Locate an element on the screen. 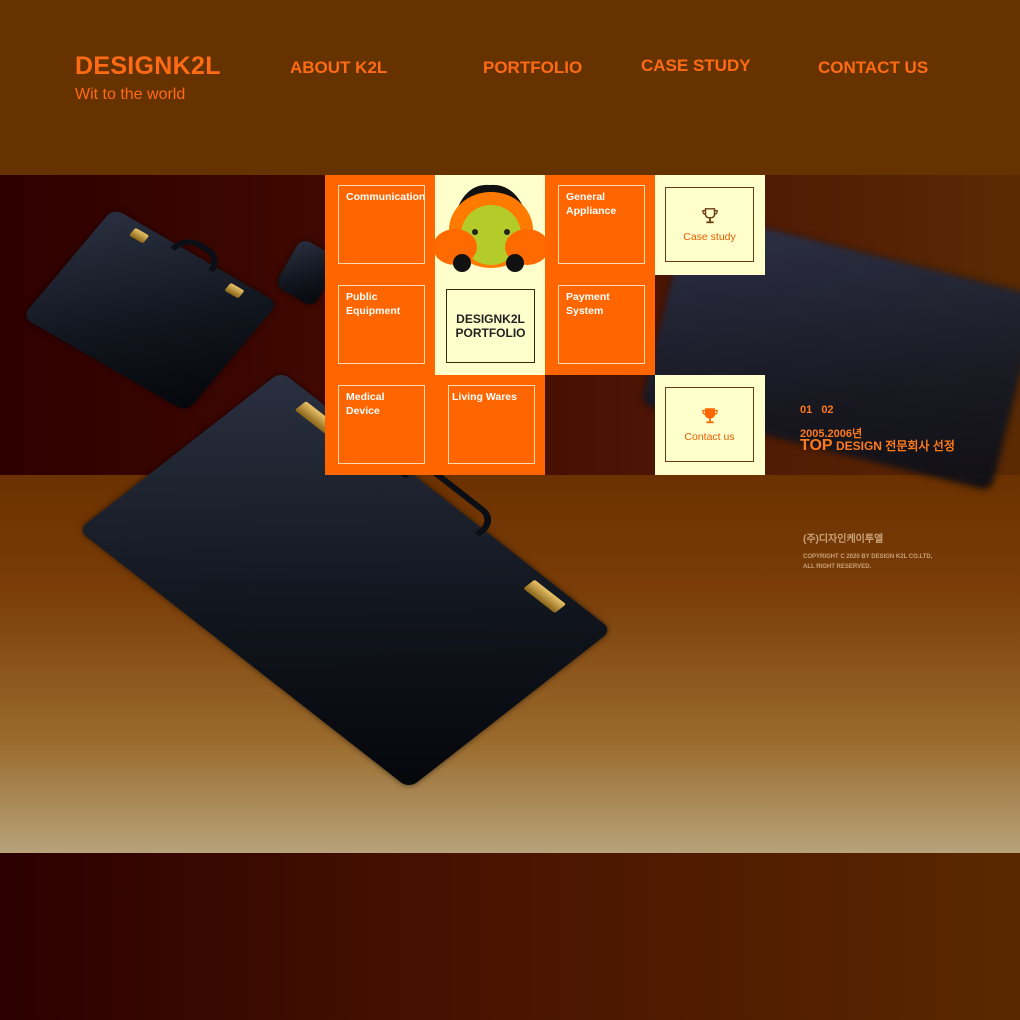  tile-communication: Communication is located at coordinates (380, 225).